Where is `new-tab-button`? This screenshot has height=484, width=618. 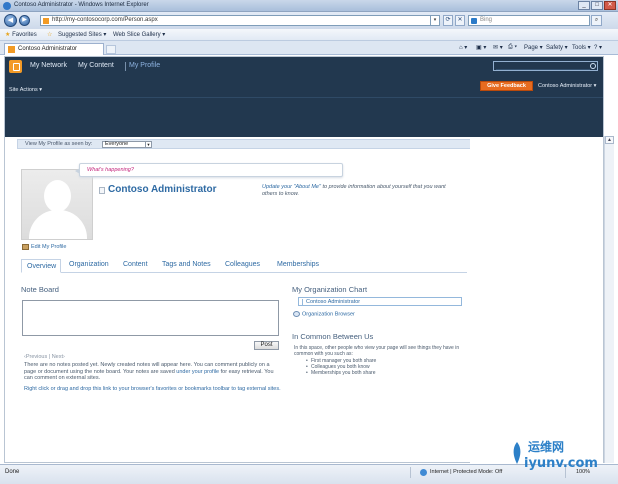 new-tab-button is located at coordinates (111, 49).